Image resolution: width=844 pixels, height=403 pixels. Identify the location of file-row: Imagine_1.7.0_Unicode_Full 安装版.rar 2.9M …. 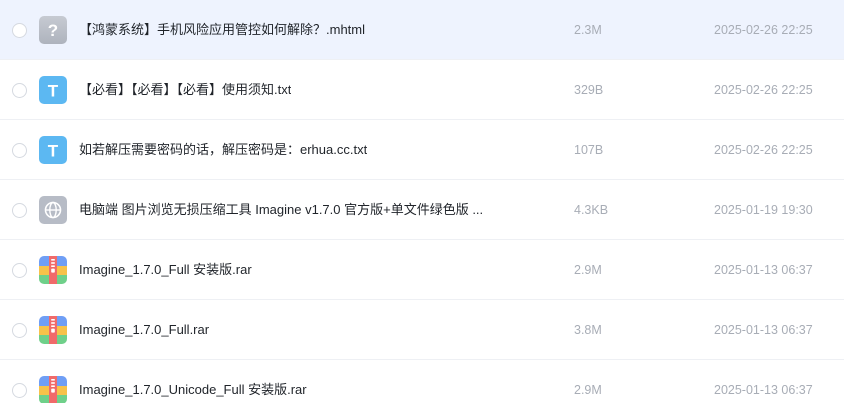
(422, 381).